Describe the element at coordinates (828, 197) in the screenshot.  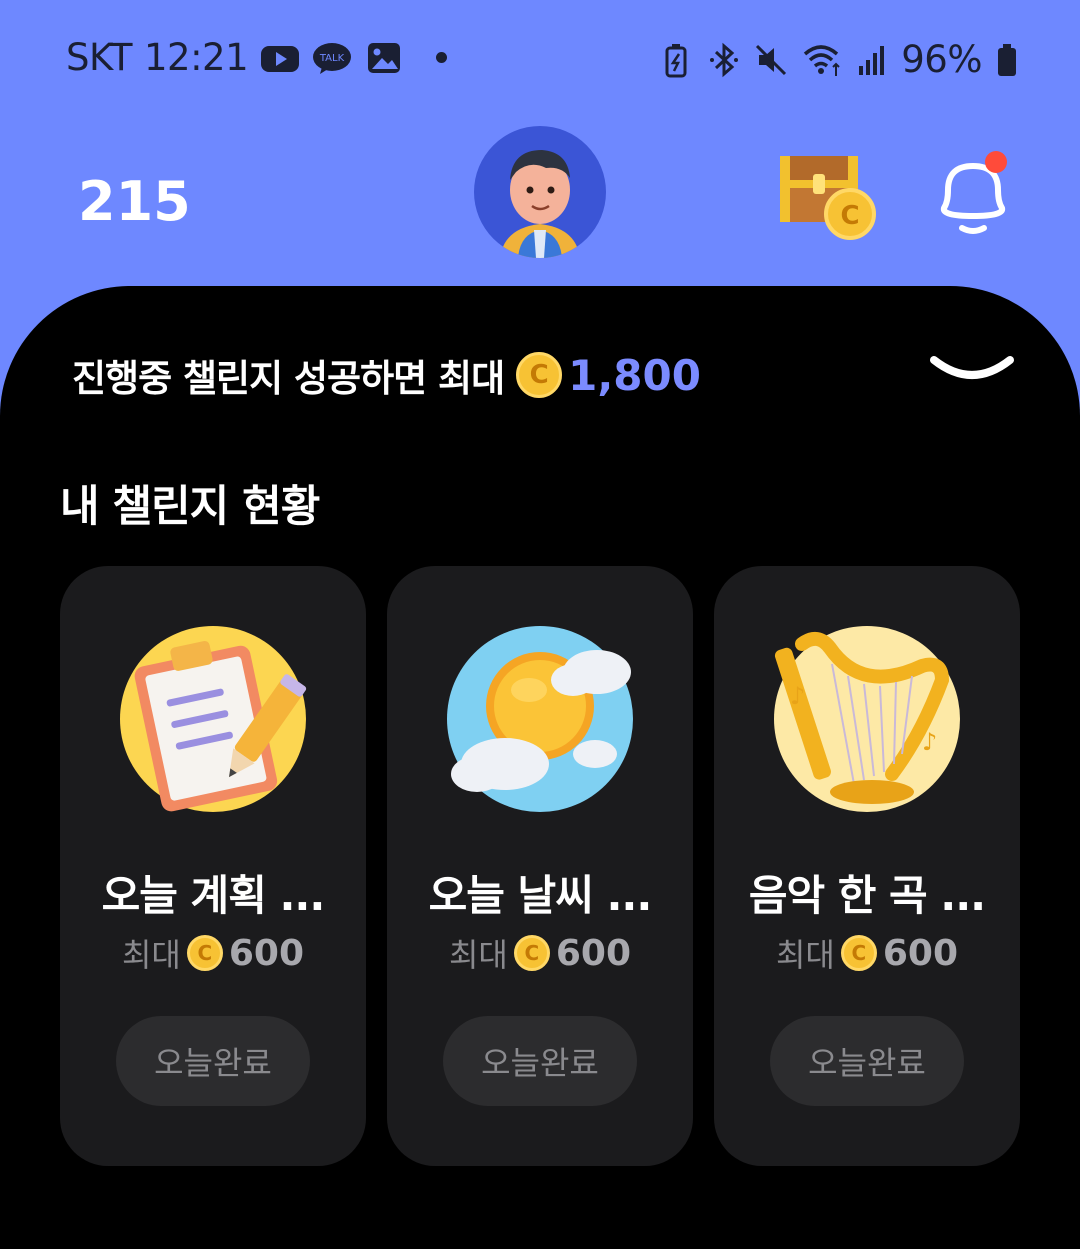
I see `treasure-chest-icon: C` at that location.